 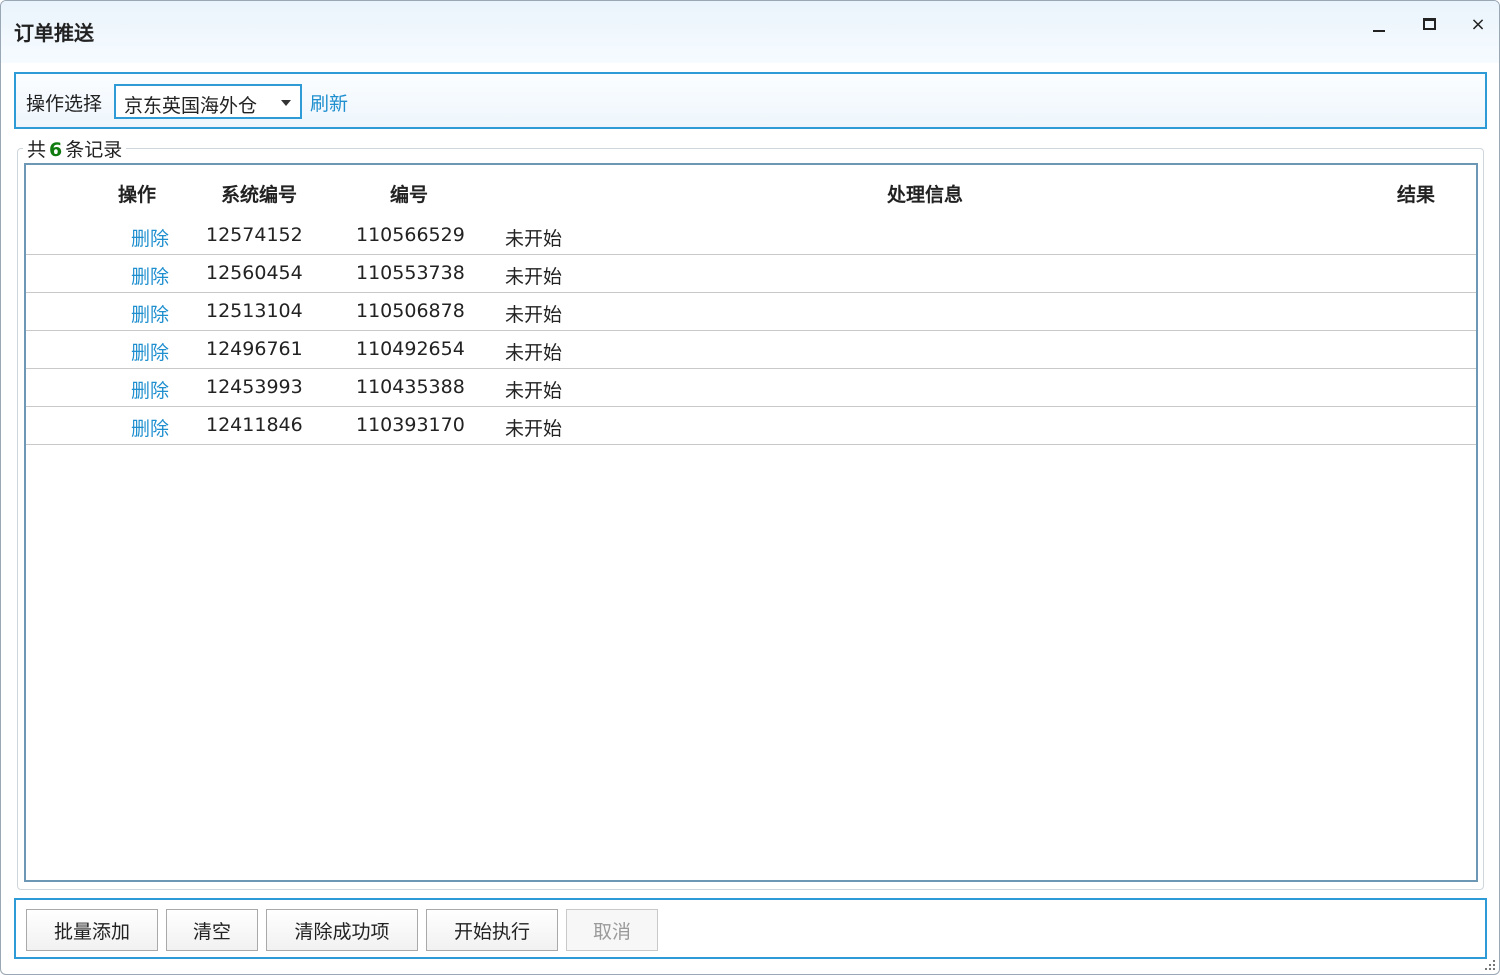 What do you see at coordinates (409, 193) in the screenshot?
I see `column-header-code: 编号` at bounding box center [409, 193].